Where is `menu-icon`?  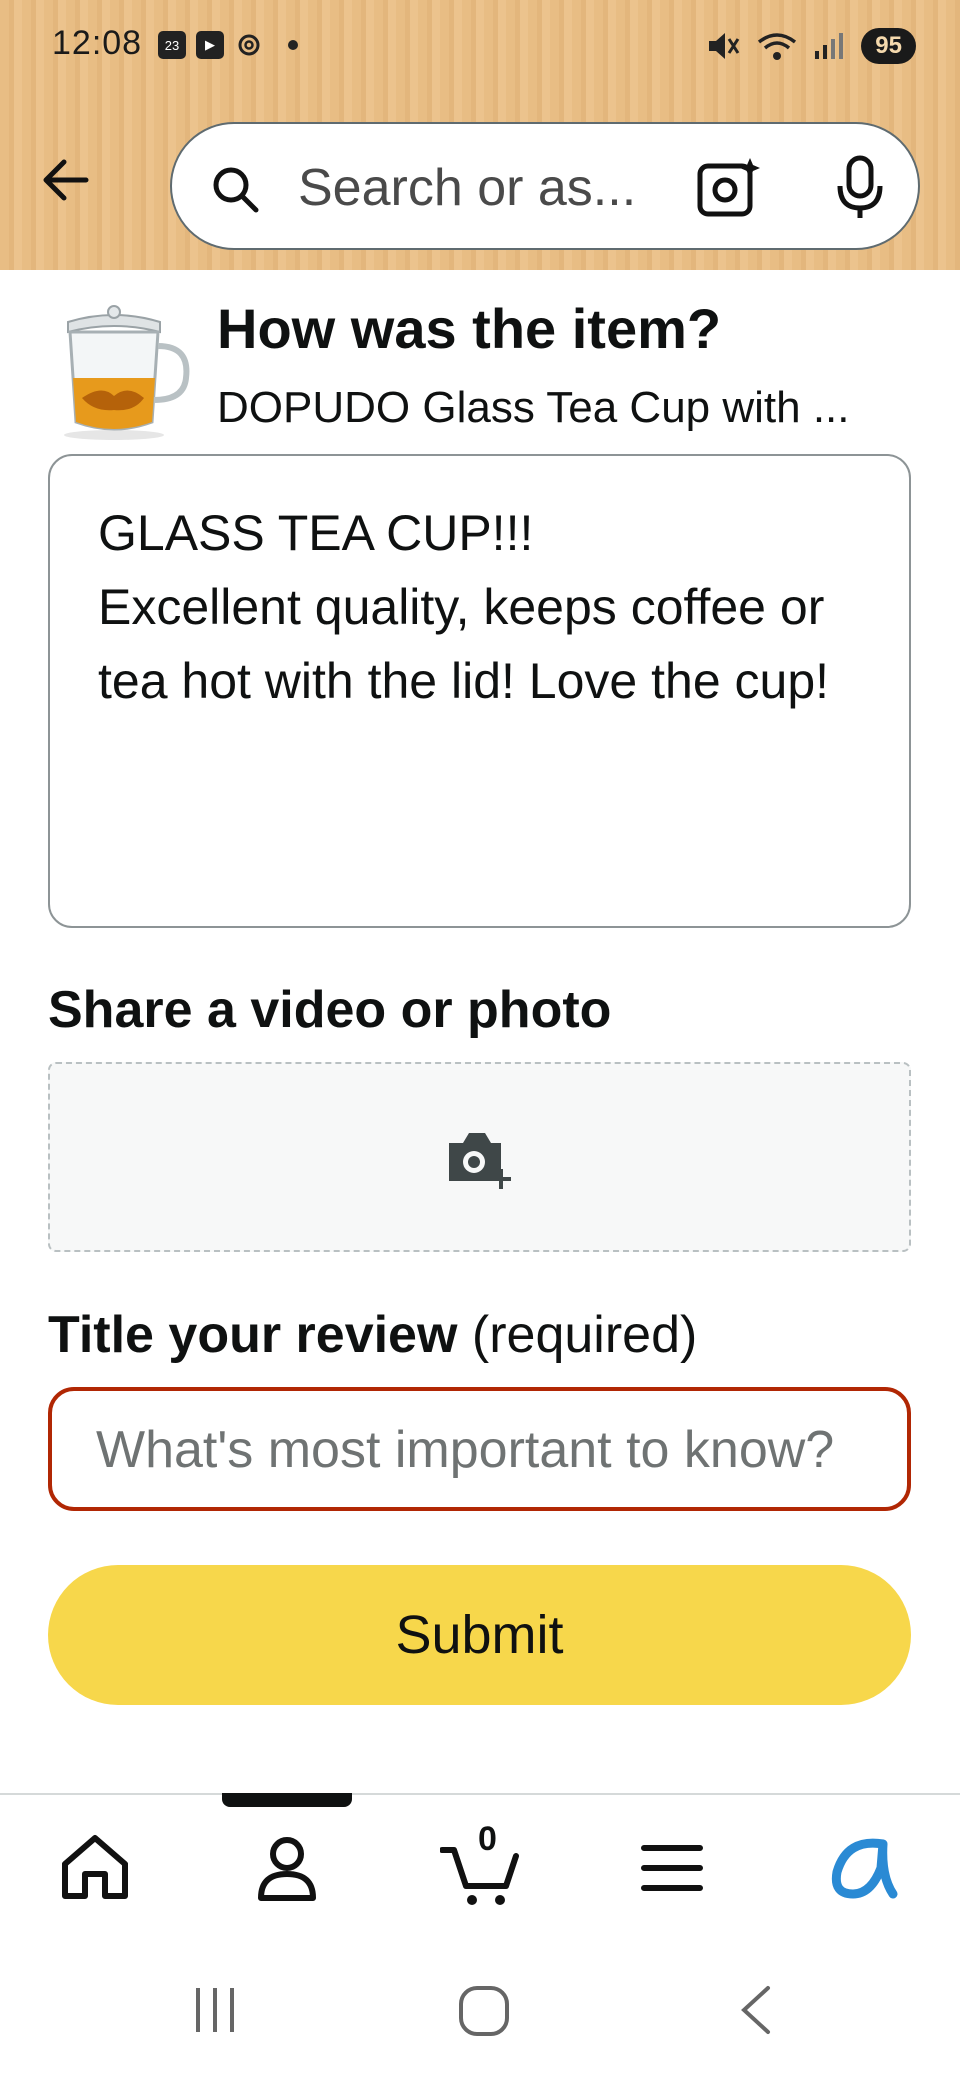
menu-icon is located at coordinates (672, 1868).